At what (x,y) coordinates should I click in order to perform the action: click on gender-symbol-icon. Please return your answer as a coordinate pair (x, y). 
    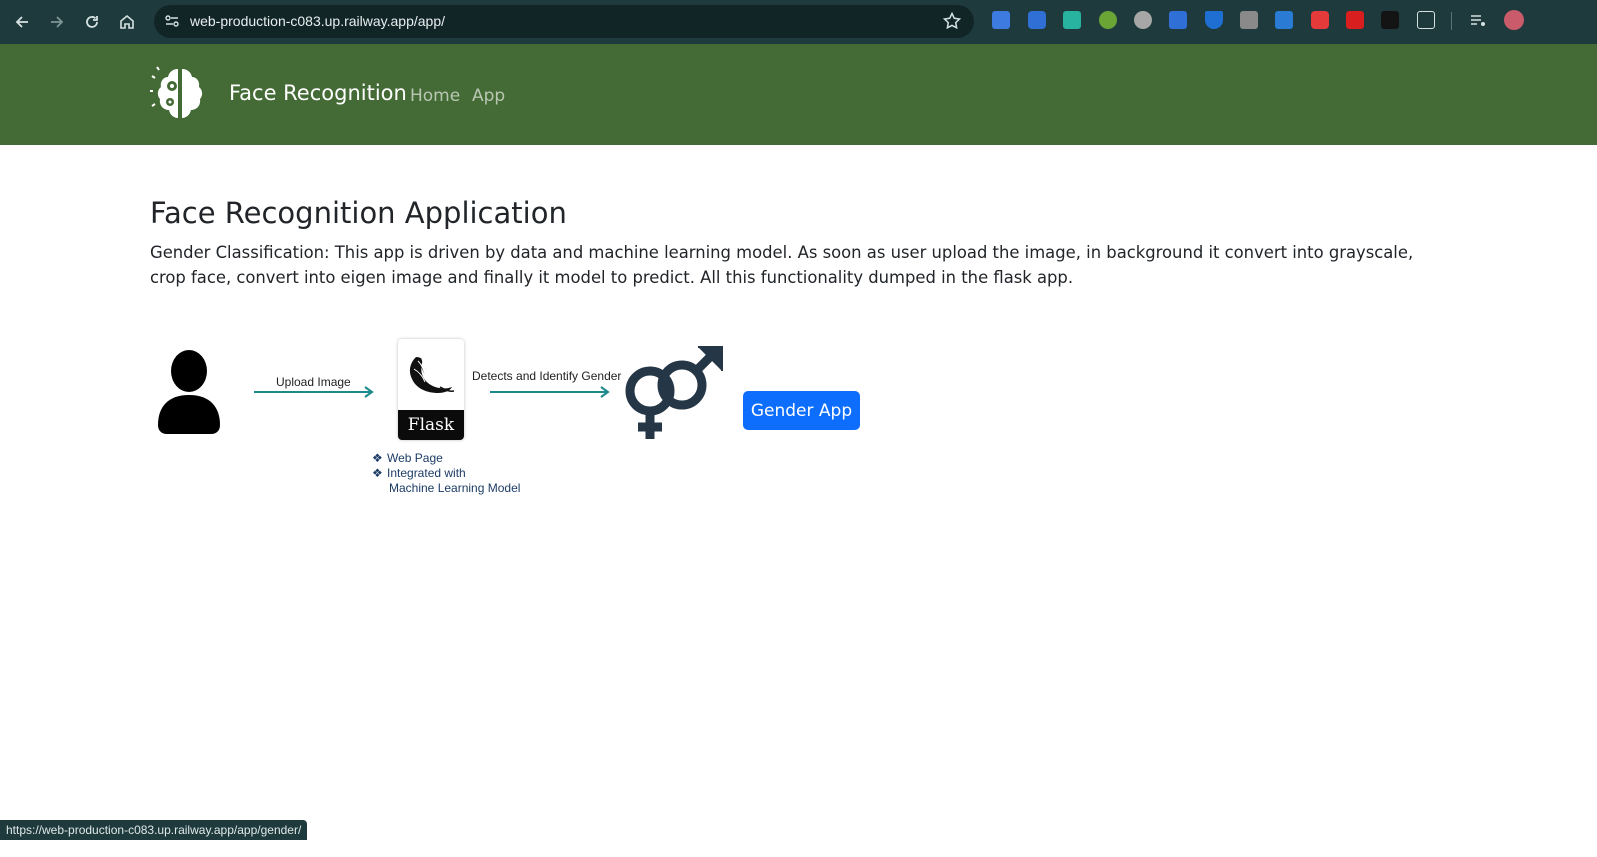
    Looking at the image, I should click on (674, 392).